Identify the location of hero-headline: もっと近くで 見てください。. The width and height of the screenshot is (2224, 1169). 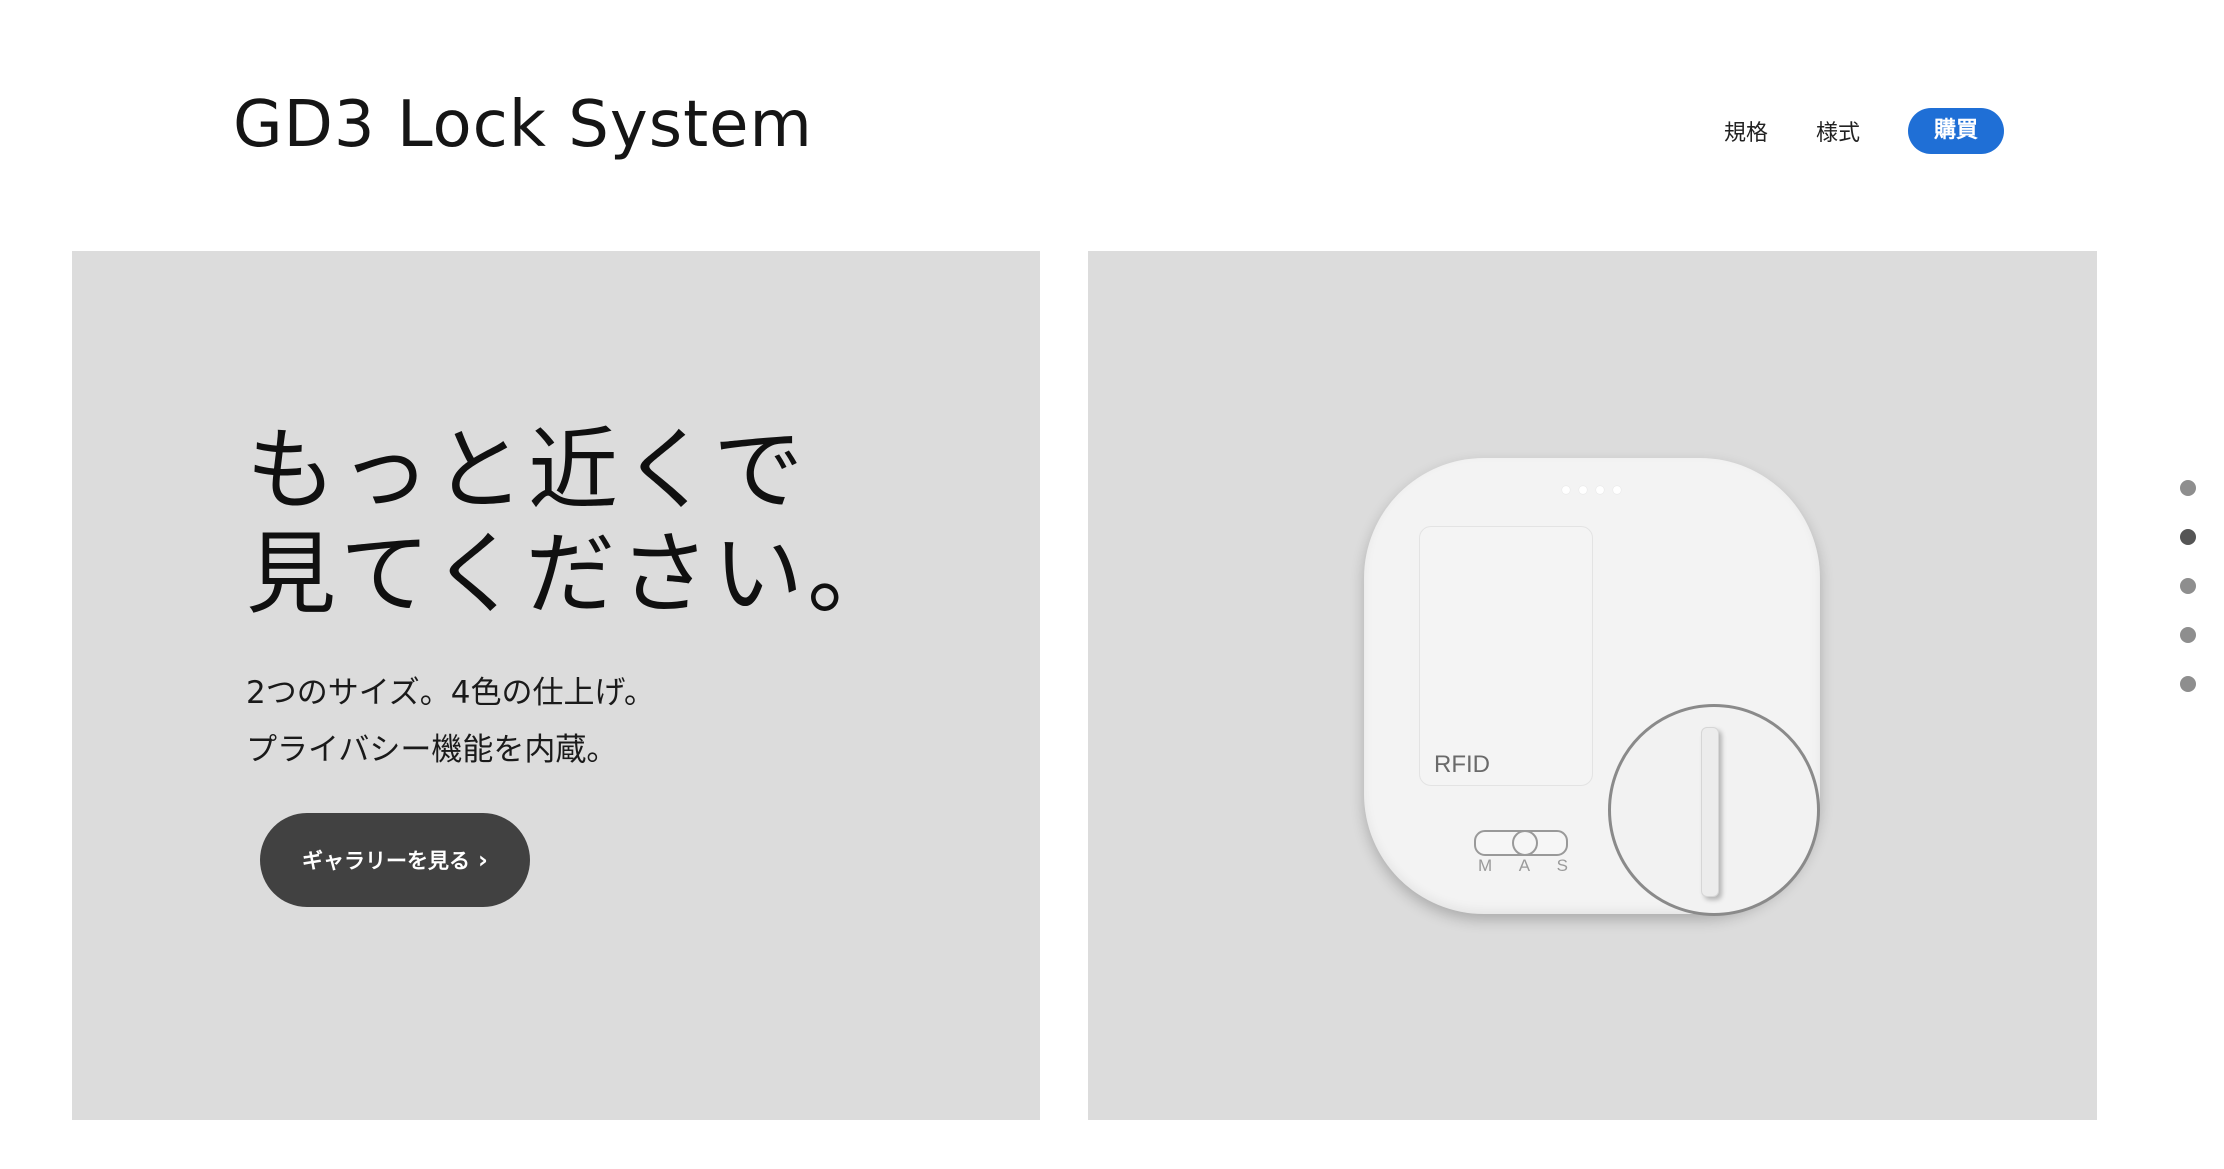
(573, 523).